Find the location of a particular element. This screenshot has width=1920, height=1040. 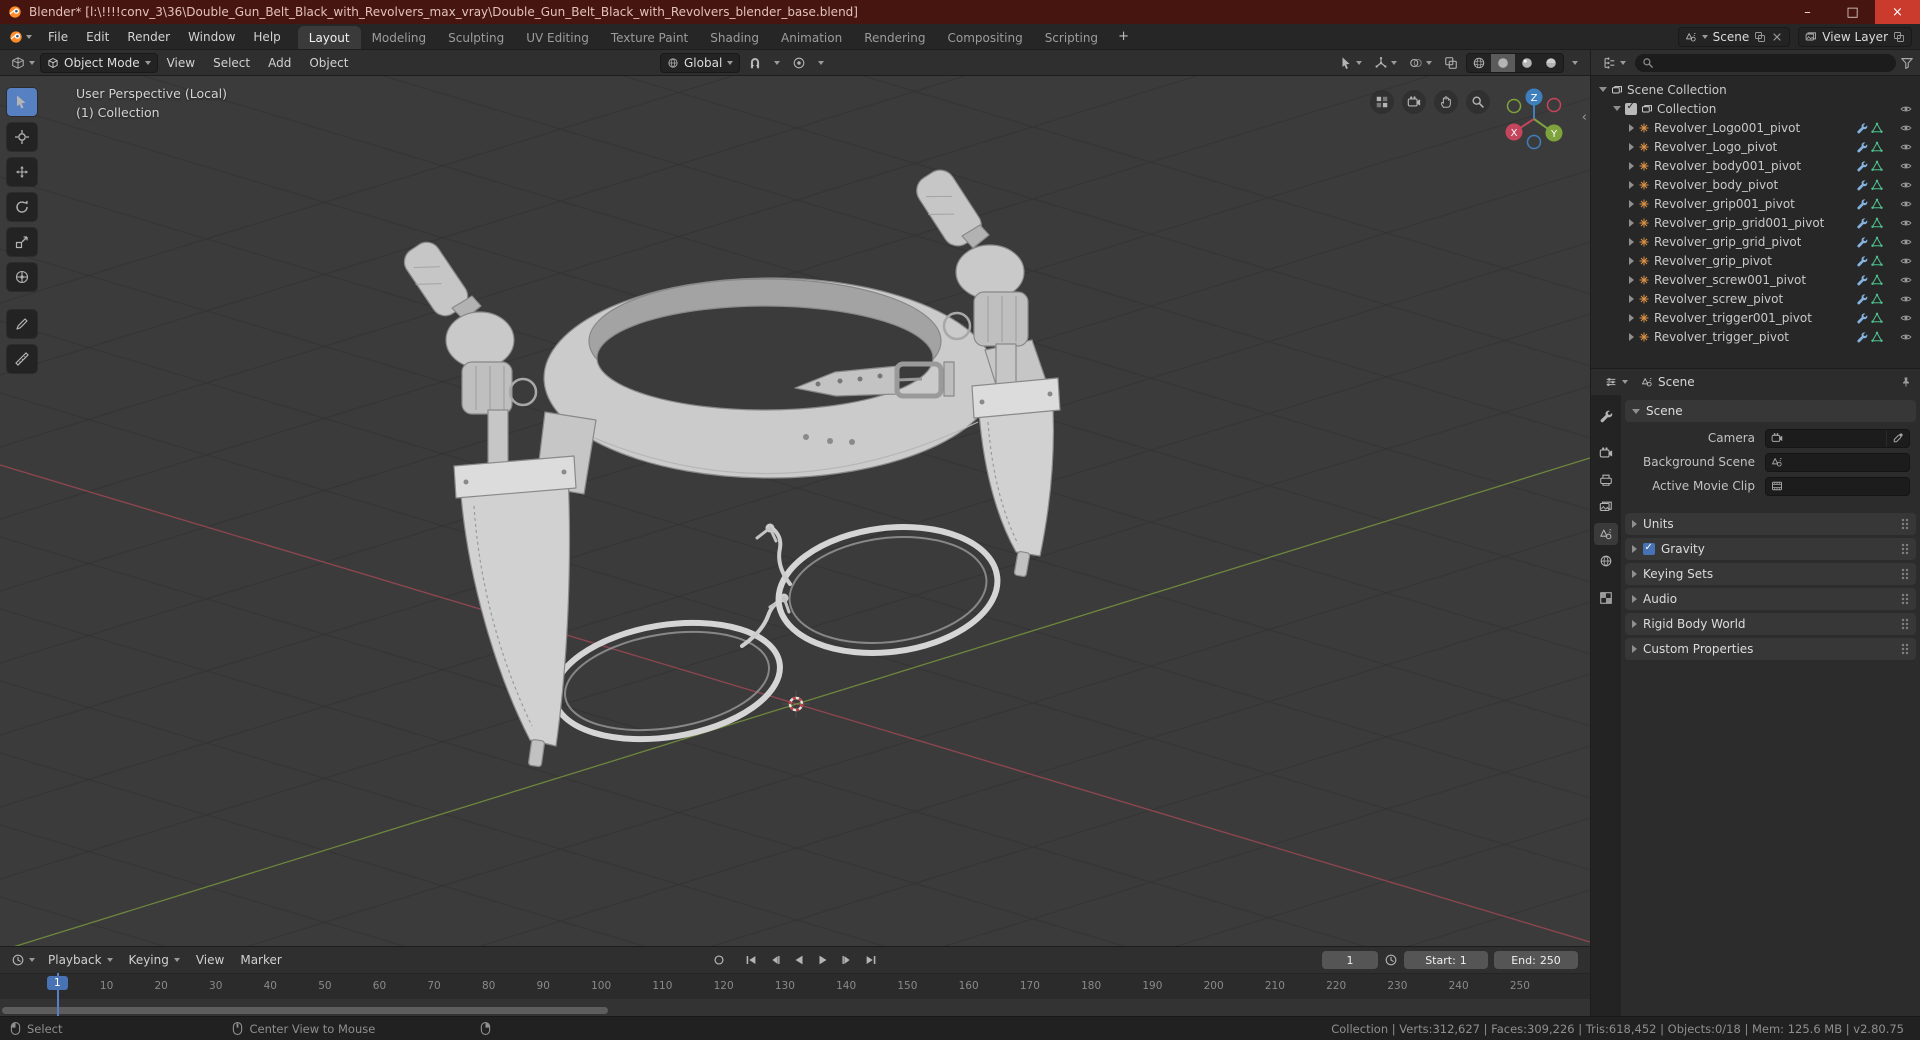

collapsed-panel-header: Units is located at coordinates (1770, 524).